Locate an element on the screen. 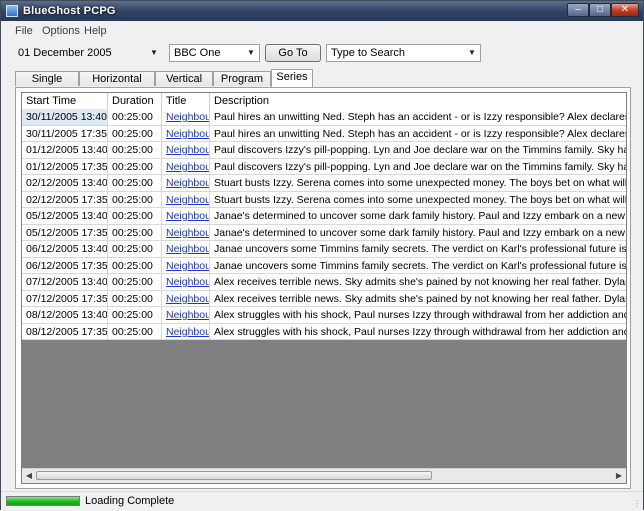  cell-start-time: 06/12/2005 13:40:00 is located at coordinates (65, 249).